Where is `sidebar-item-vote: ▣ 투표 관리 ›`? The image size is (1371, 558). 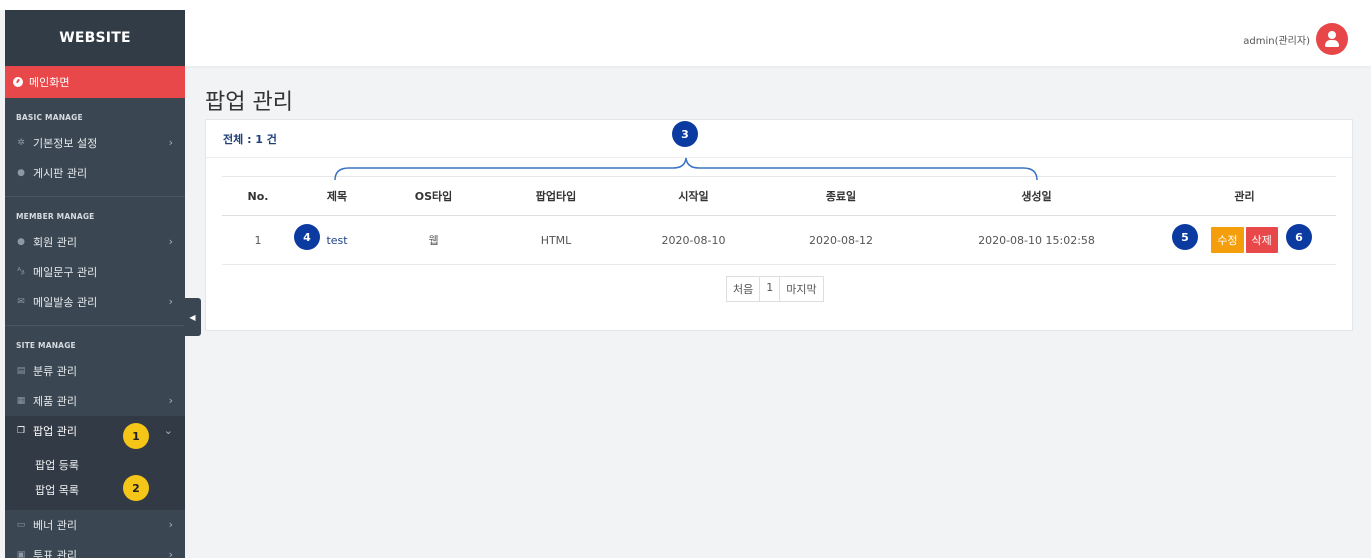
sidebar-item-vote: ▣ 투표 관리 › is located at coordinates (95, 549).